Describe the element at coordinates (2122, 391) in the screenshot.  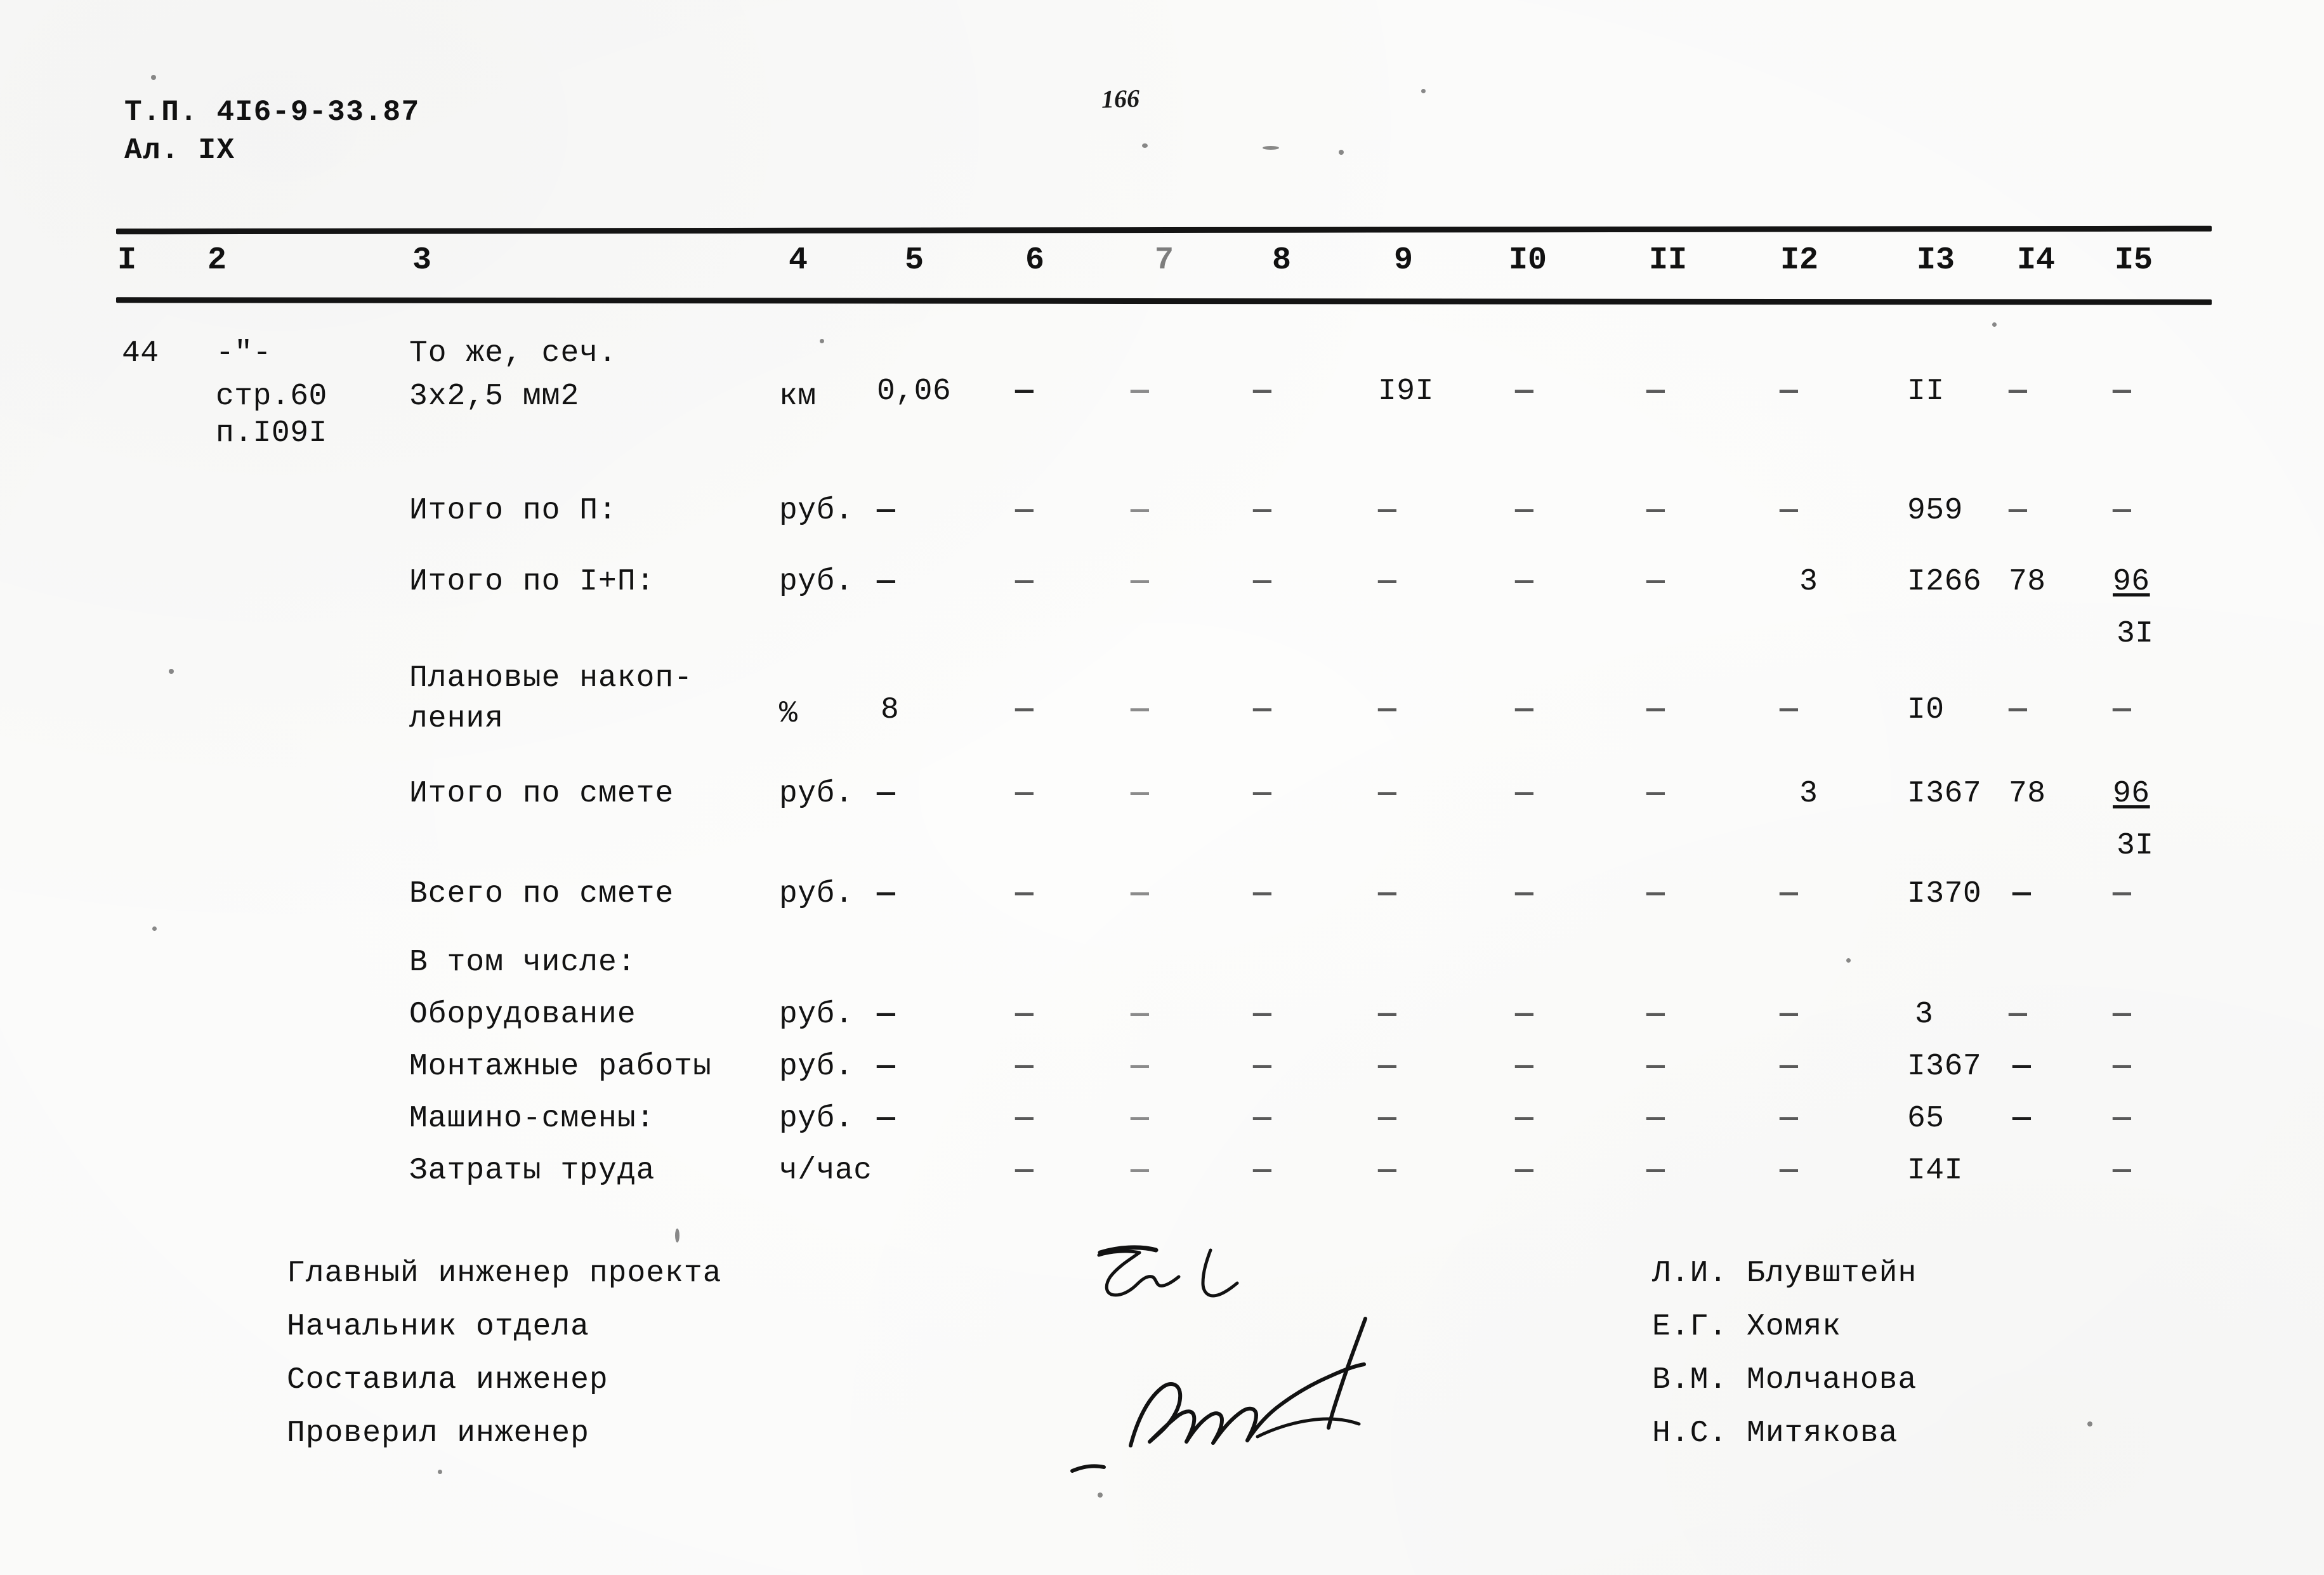
I see `row-44-col-15: —` at that location.